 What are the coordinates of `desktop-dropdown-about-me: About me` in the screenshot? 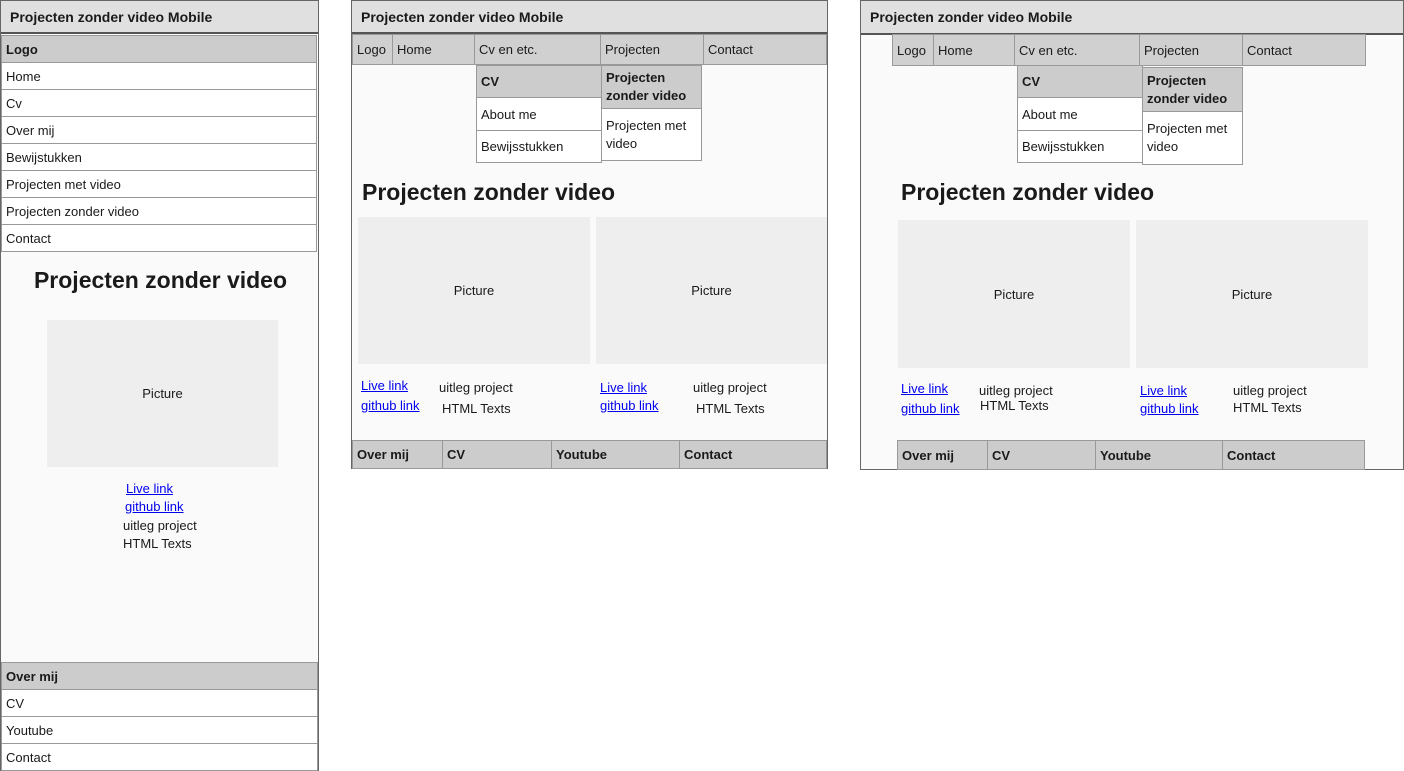 It's located at (1080, 114).